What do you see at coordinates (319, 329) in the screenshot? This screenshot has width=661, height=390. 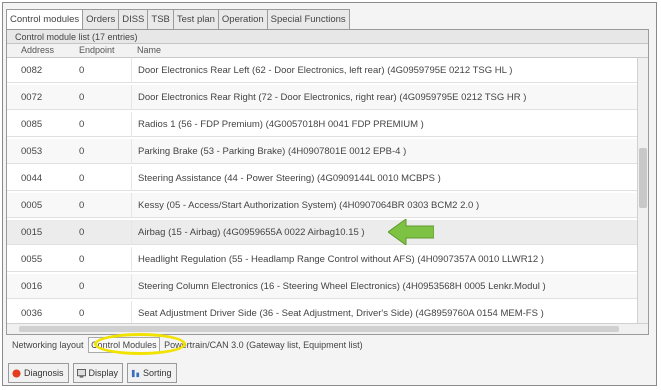 I see `horizontal-scroll-thumb` at bounding box center [319, 329].